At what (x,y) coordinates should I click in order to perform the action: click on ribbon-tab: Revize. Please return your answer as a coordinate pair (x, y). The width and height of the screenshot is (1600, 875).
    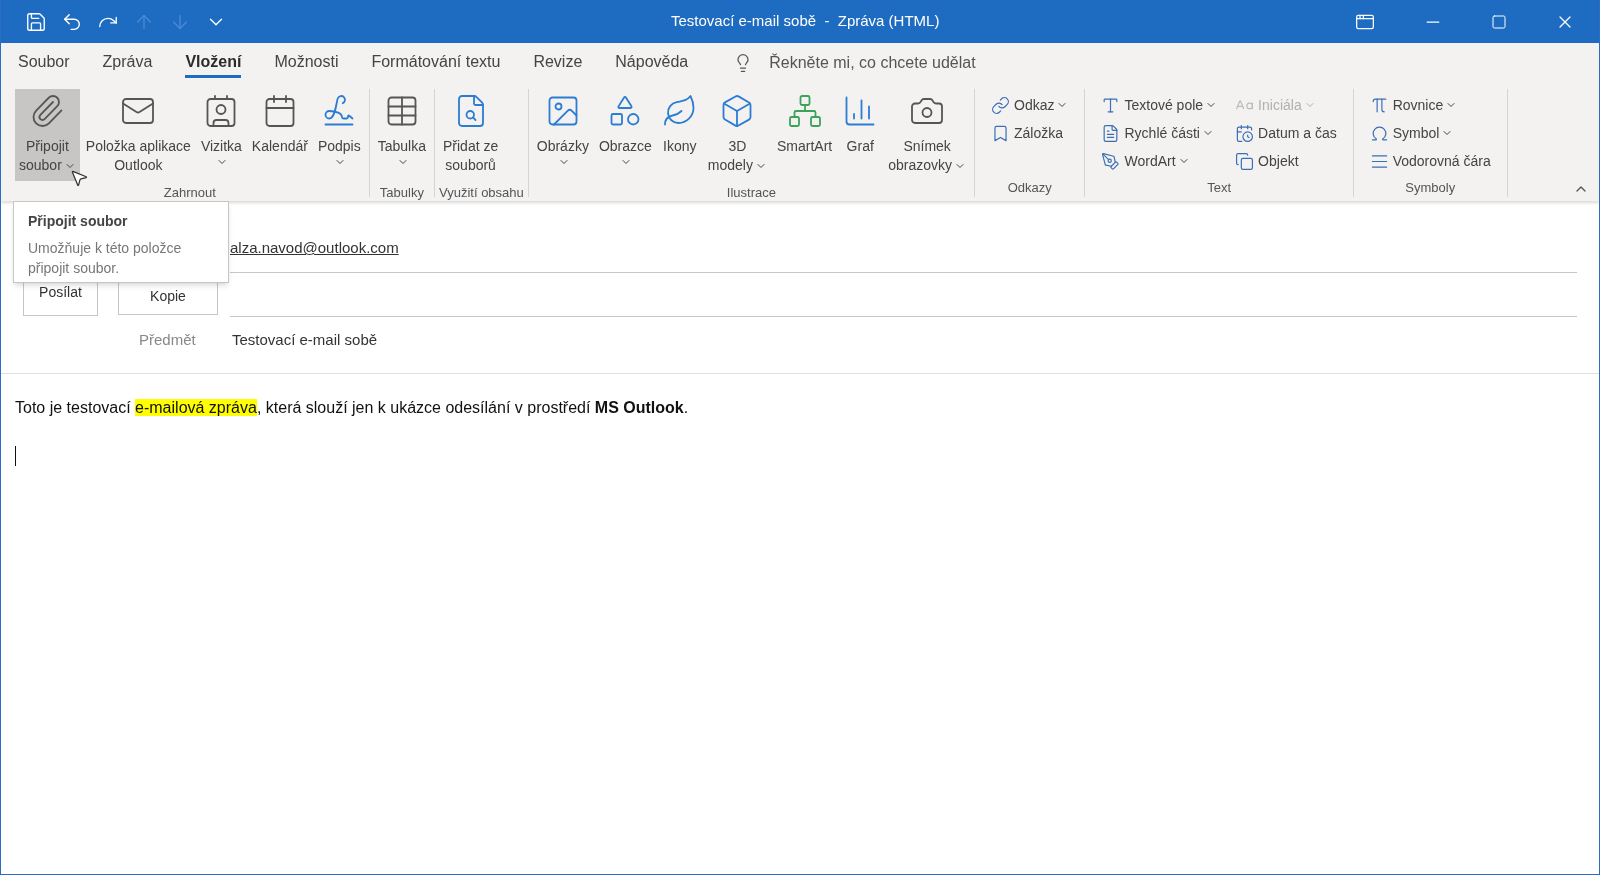
    Looking at the image, I should click on (558, 63).